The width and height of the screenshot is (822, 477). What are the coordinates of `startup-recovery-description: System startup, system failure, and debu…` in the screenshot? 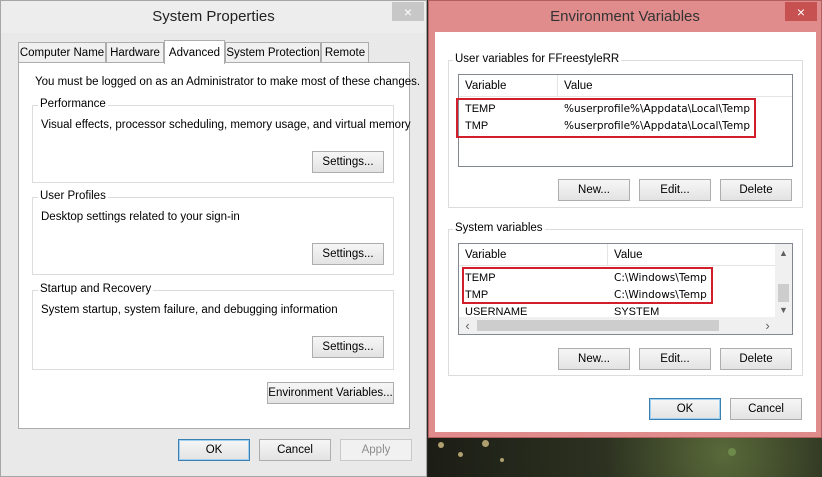 It's located at (189, 310).